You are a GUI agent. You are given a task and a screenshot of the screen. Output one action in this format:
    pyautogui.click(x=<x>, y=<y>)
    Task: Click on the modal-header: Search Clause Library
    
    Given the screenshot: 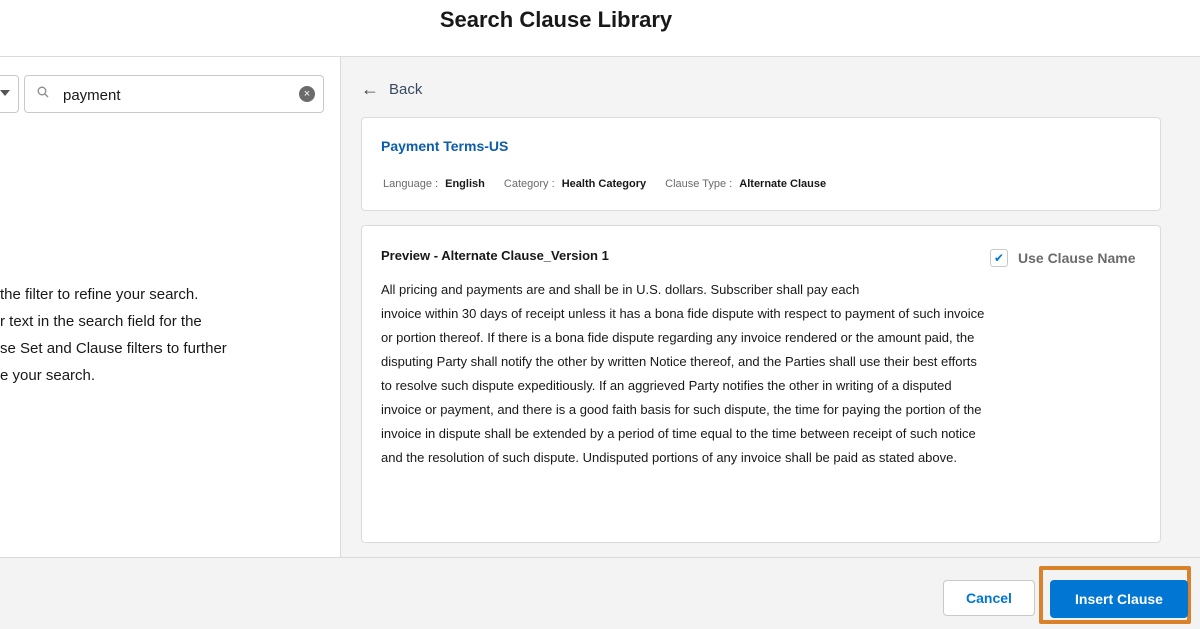 What is the action you would take?
    pyautogui.click(x=600, y=28)
    